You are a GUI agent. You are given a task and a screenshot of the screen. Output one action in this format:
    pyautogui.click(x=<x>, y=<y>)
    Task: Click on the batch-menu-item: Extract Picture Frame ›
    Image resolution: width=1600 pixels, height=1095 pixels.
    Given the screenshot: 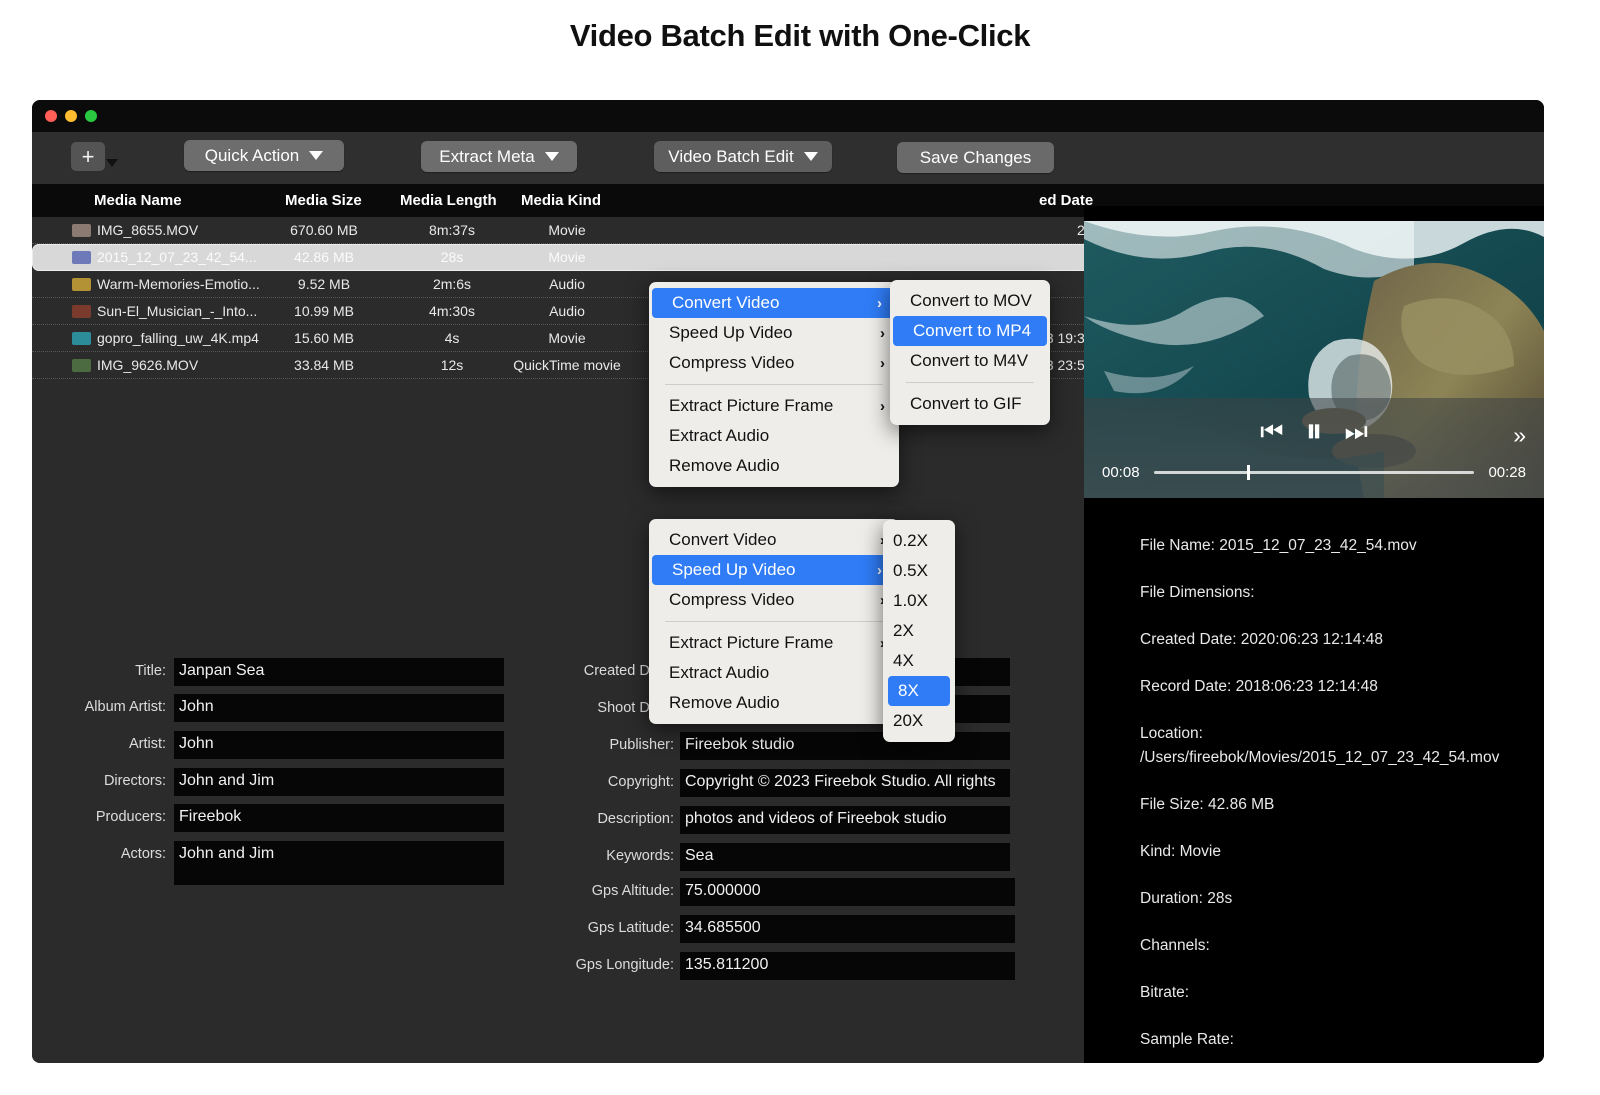 What is the action you would take?
    pyautogui.click(x=774, y=406)
    